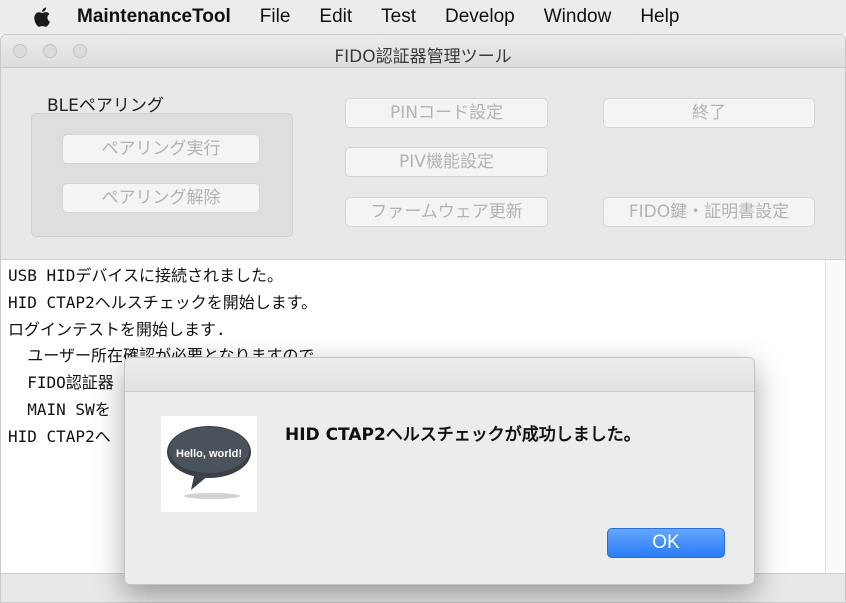 This screenshot has height=603, width=846. I want to click on menu-app-name: MaintenanceTool, so click(154, 17).